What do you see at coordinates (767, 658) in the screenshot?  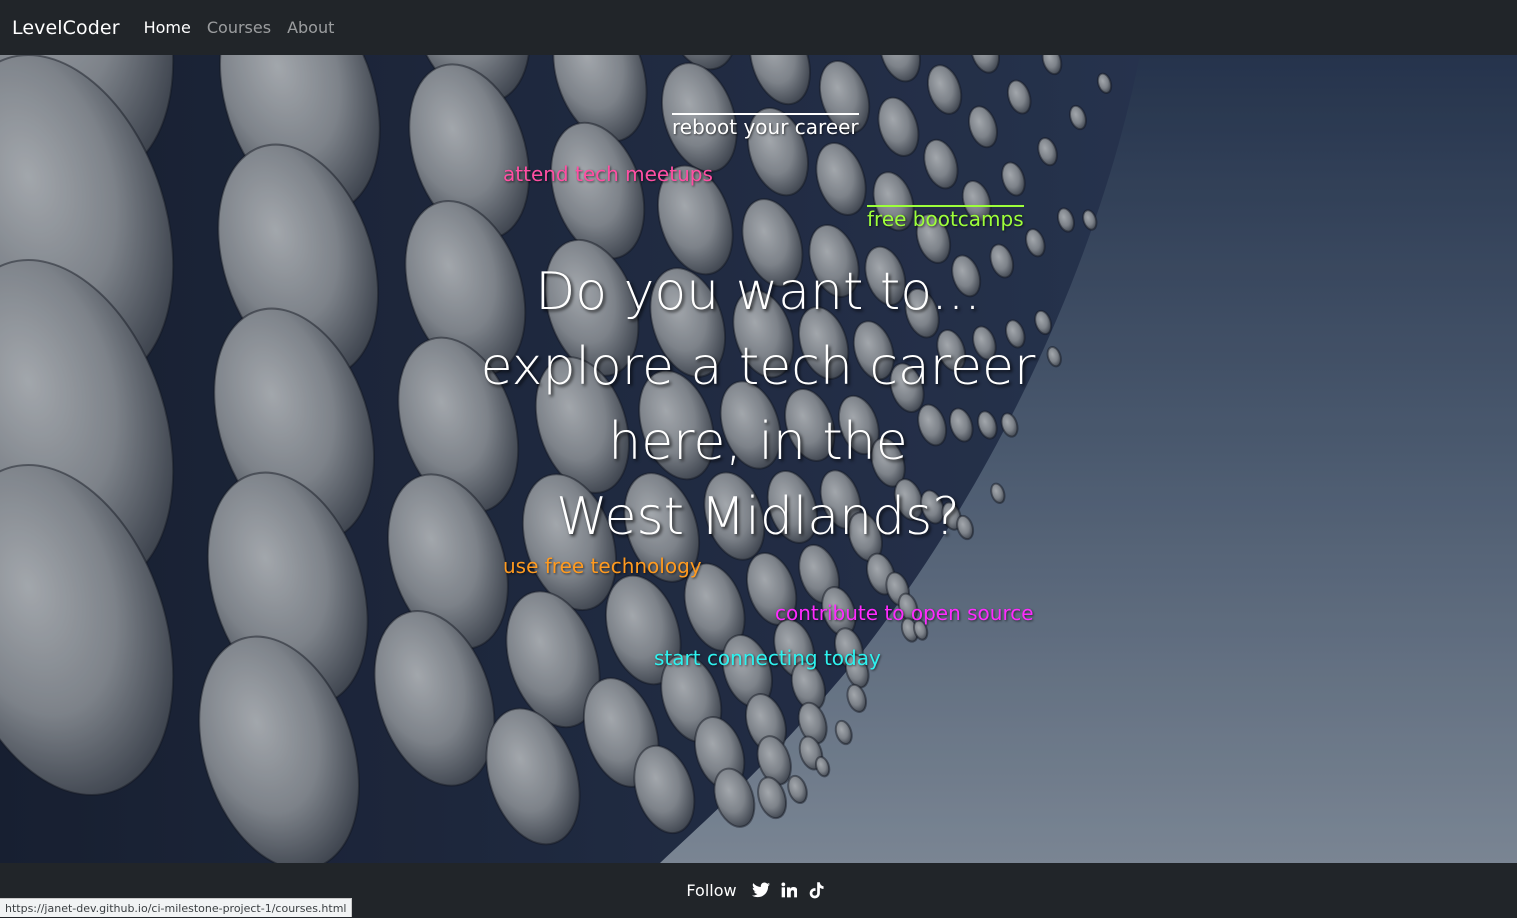 I see `tagline-connecting: start connecting today` at bounding box center [767, 658].